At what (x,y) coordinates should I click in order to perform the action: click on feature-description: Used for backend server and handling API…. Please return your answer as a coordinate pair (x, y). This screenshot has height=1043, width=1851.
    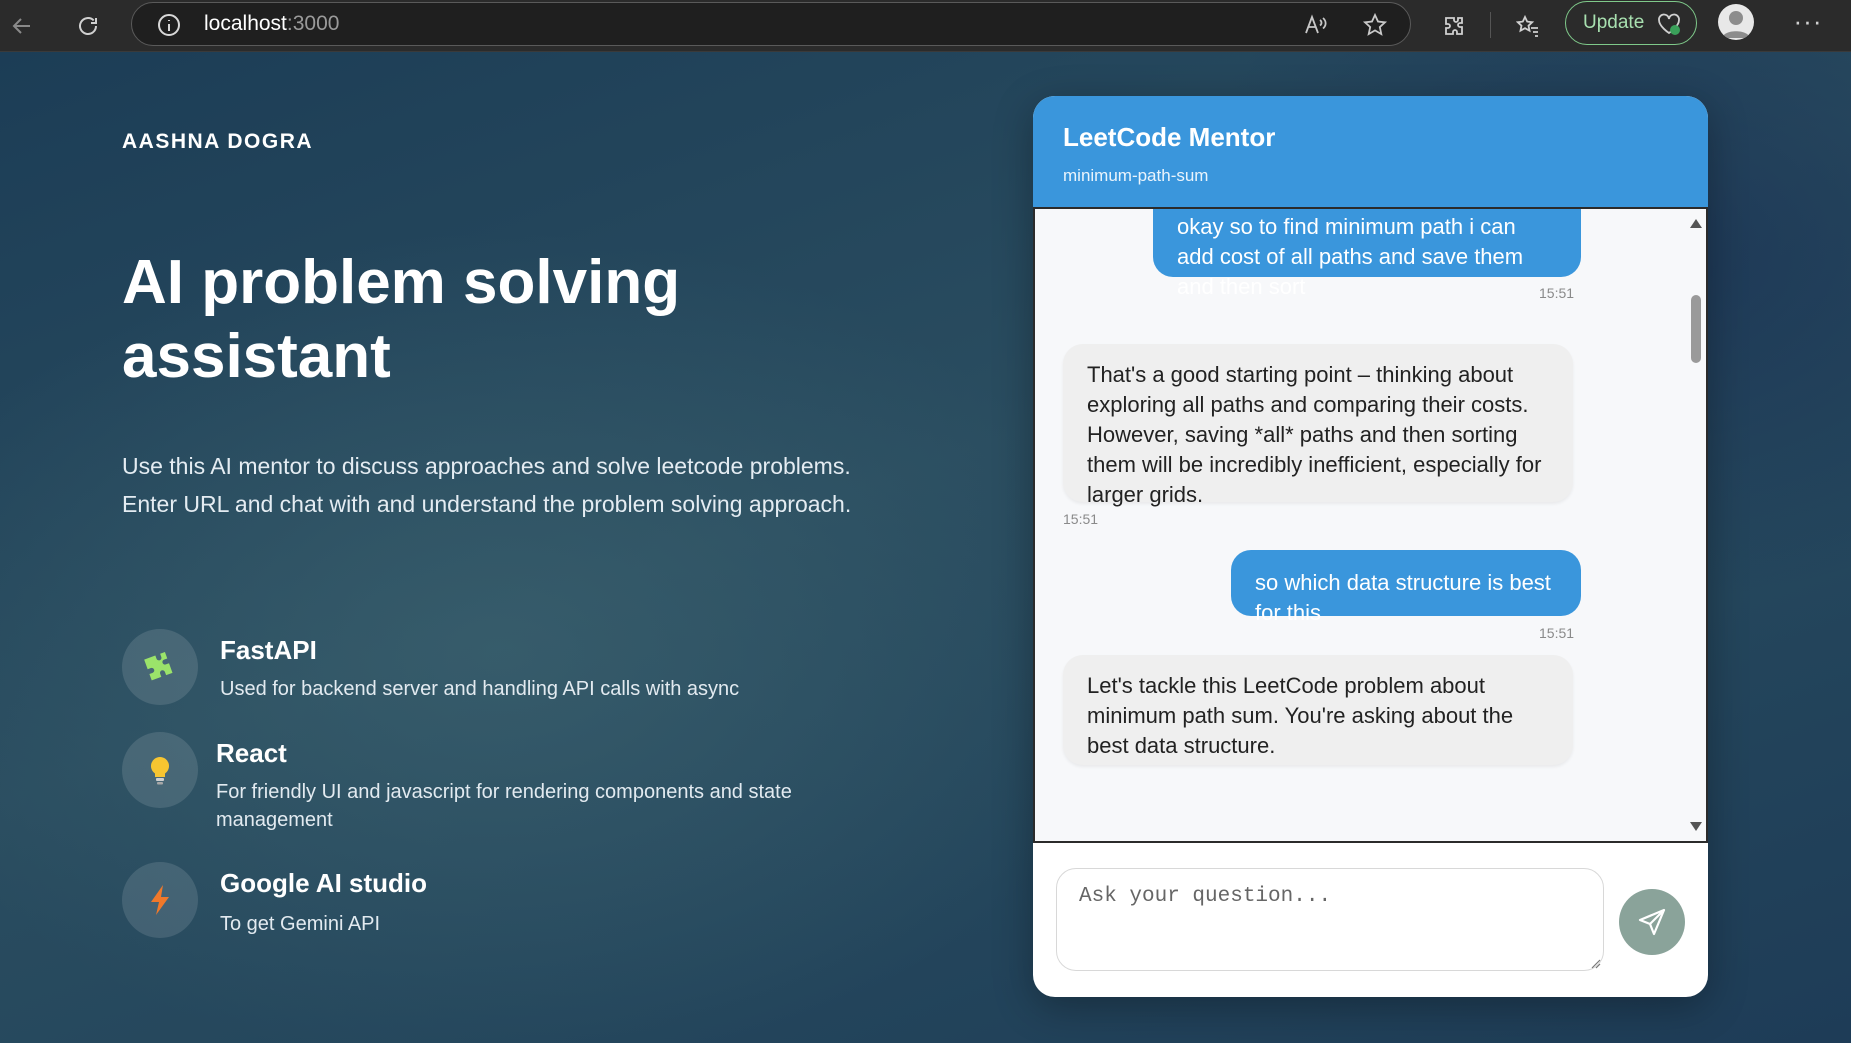
    Looking at the image, I should click on (480, 689).